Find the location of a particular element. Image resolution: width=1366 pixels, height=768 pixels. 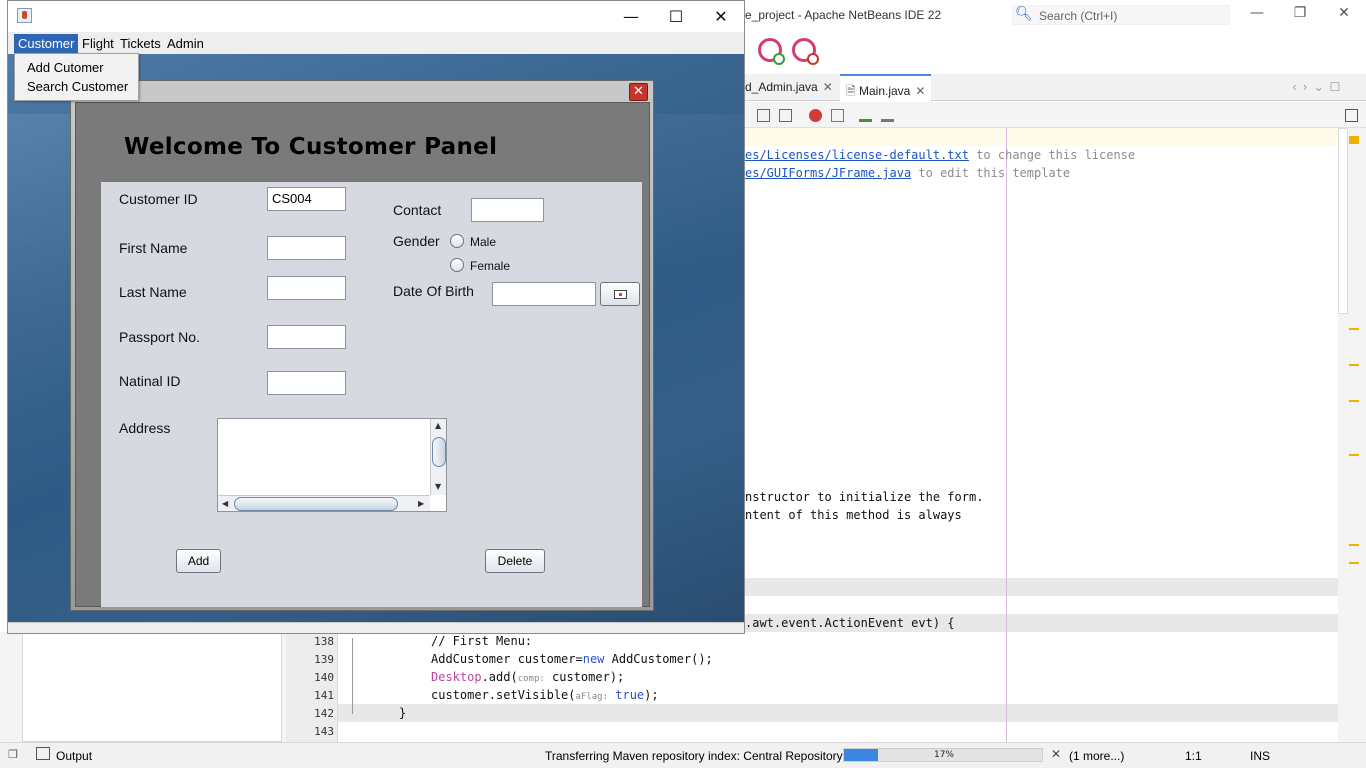

search-icon: 🔍︎ is located at coordinates (1024, 14).